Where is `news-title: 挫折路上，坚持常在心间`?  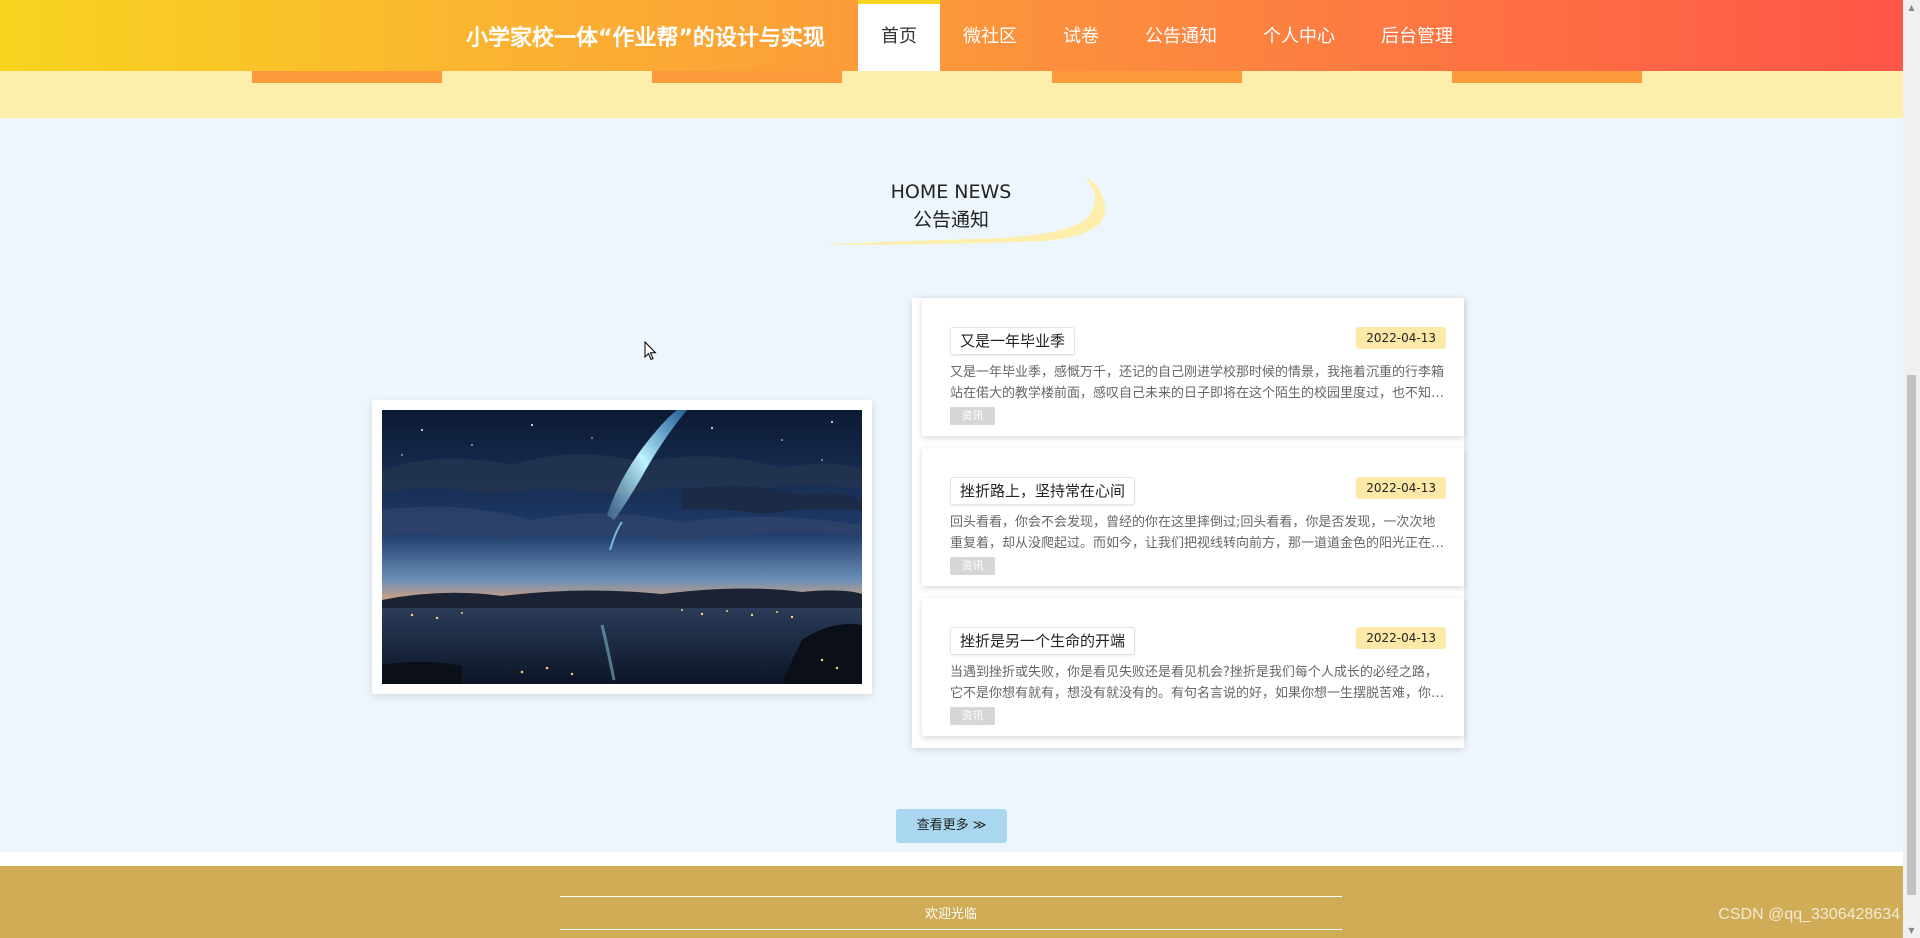 news-title: 挫折路上，坚持常在心间 is located at coordinates (1043, 491).